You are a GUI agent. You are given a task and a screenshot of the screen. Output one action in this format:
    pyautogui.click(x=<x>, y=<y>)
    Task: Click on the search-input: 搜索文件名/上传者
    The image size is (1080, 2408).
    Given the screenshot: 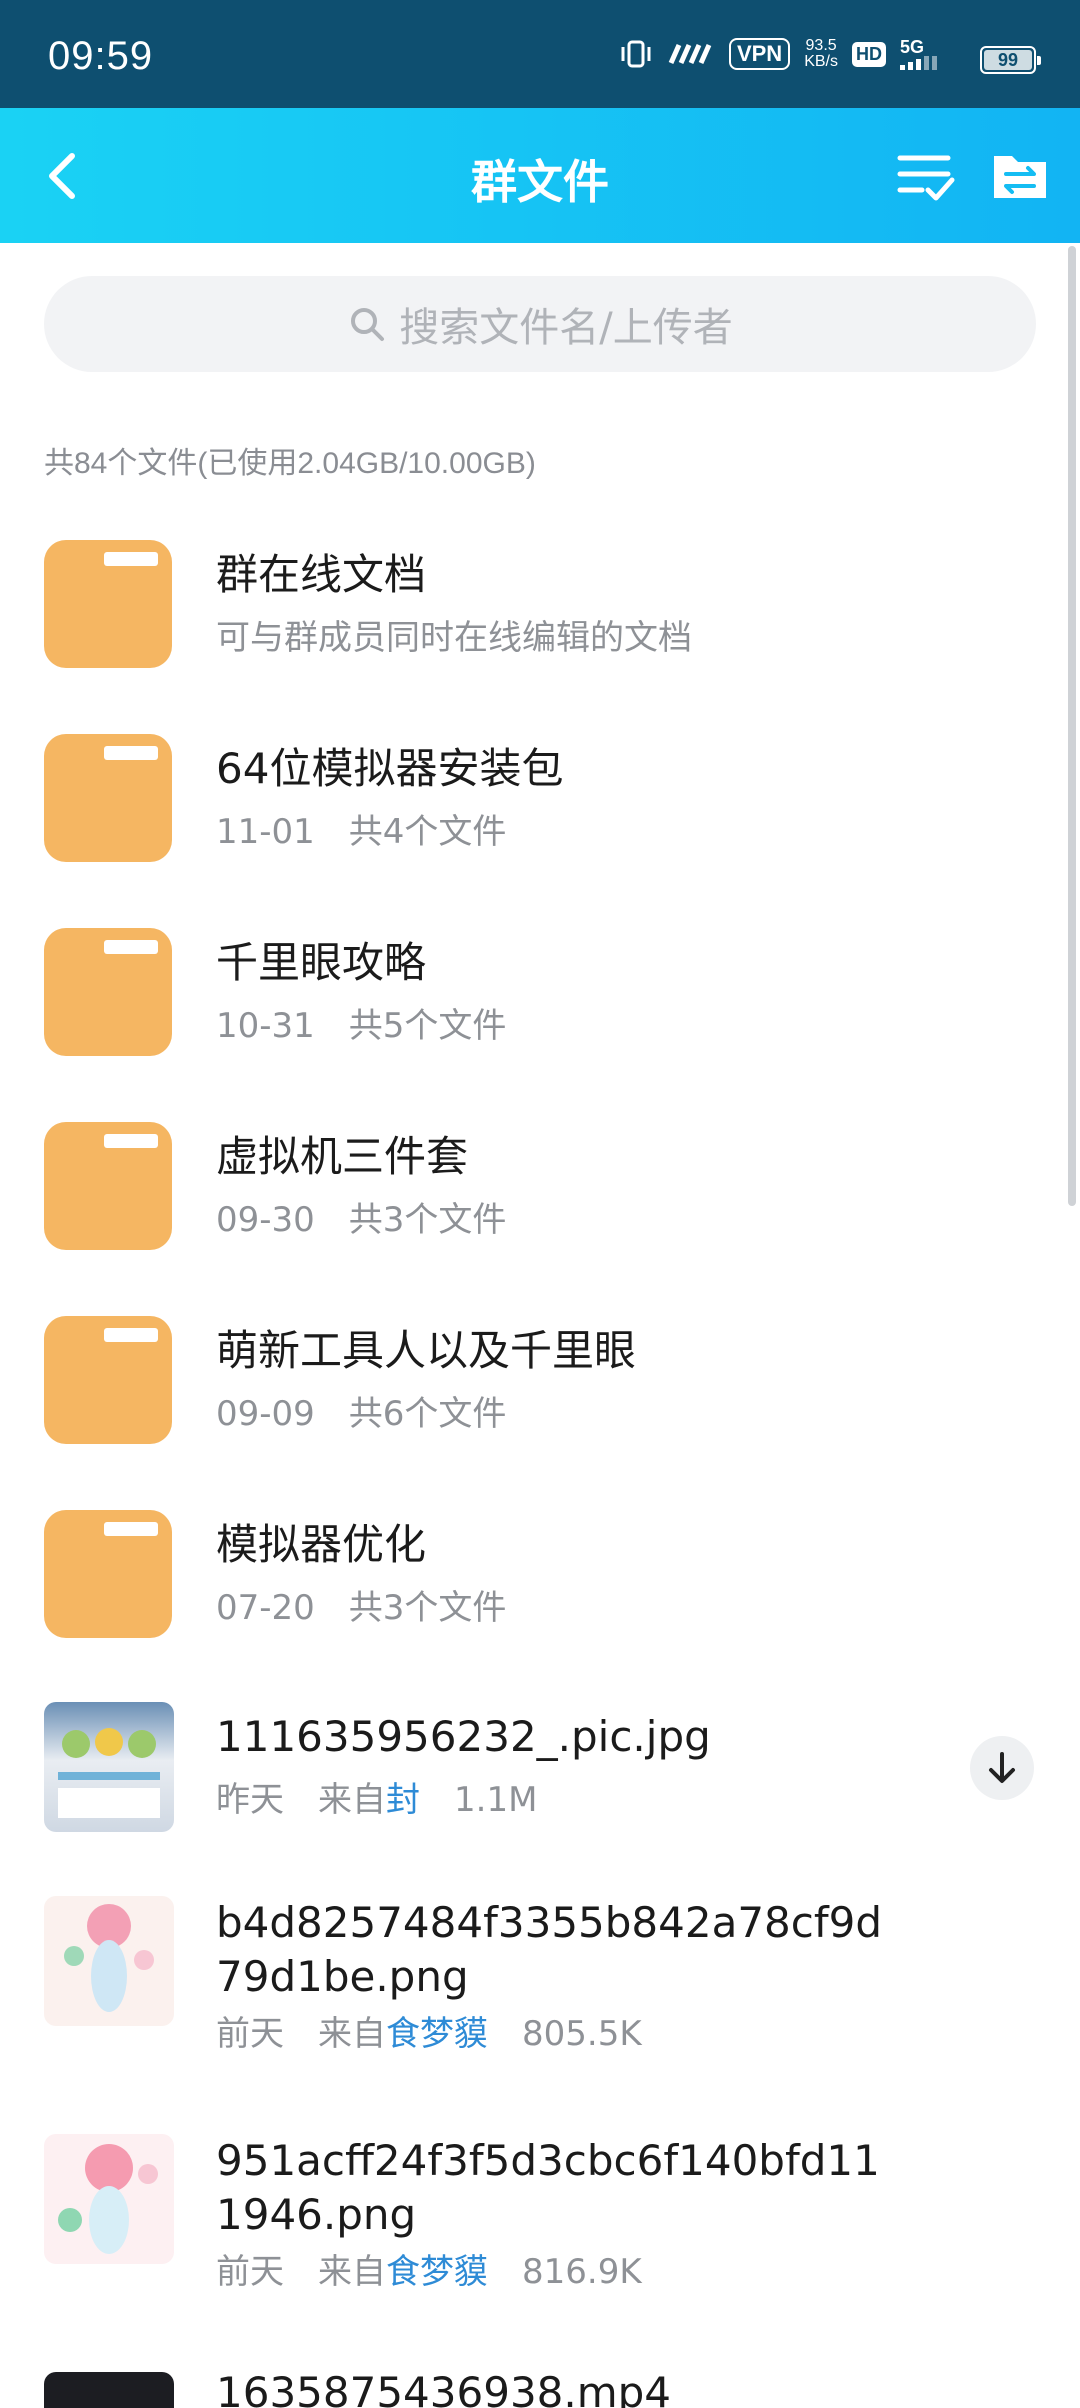 What is the action you would take?
    pyautogui.click(x=540, y=324)
    